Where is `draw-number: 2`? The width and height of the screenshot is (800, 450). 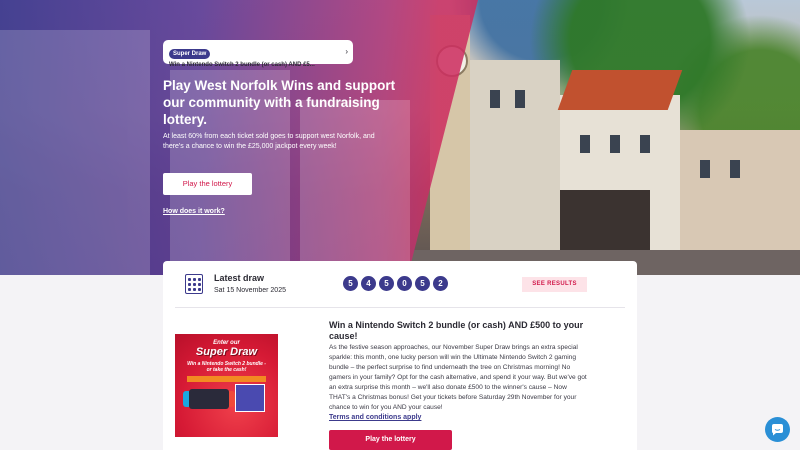 draw-number: 2 is located at coordinates (440, 283).